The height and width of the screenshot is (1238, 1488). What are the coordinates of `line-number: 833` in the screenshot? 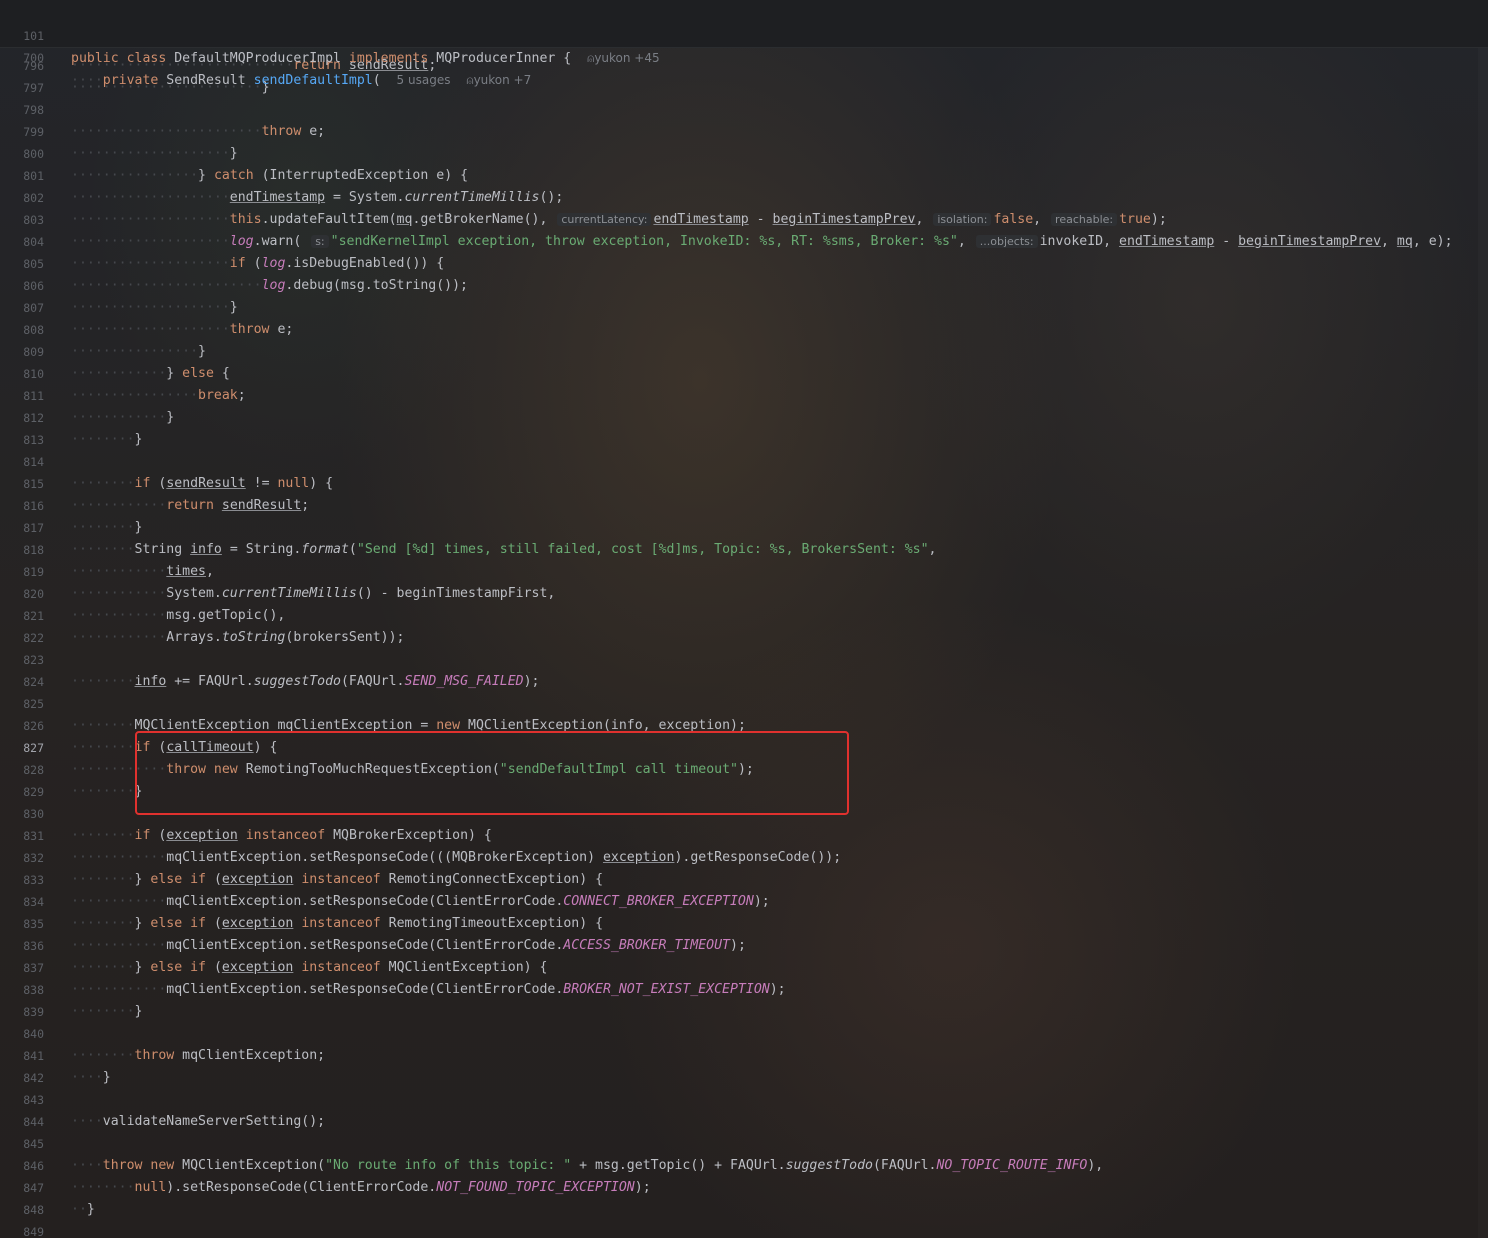 It's located at (22, 880).